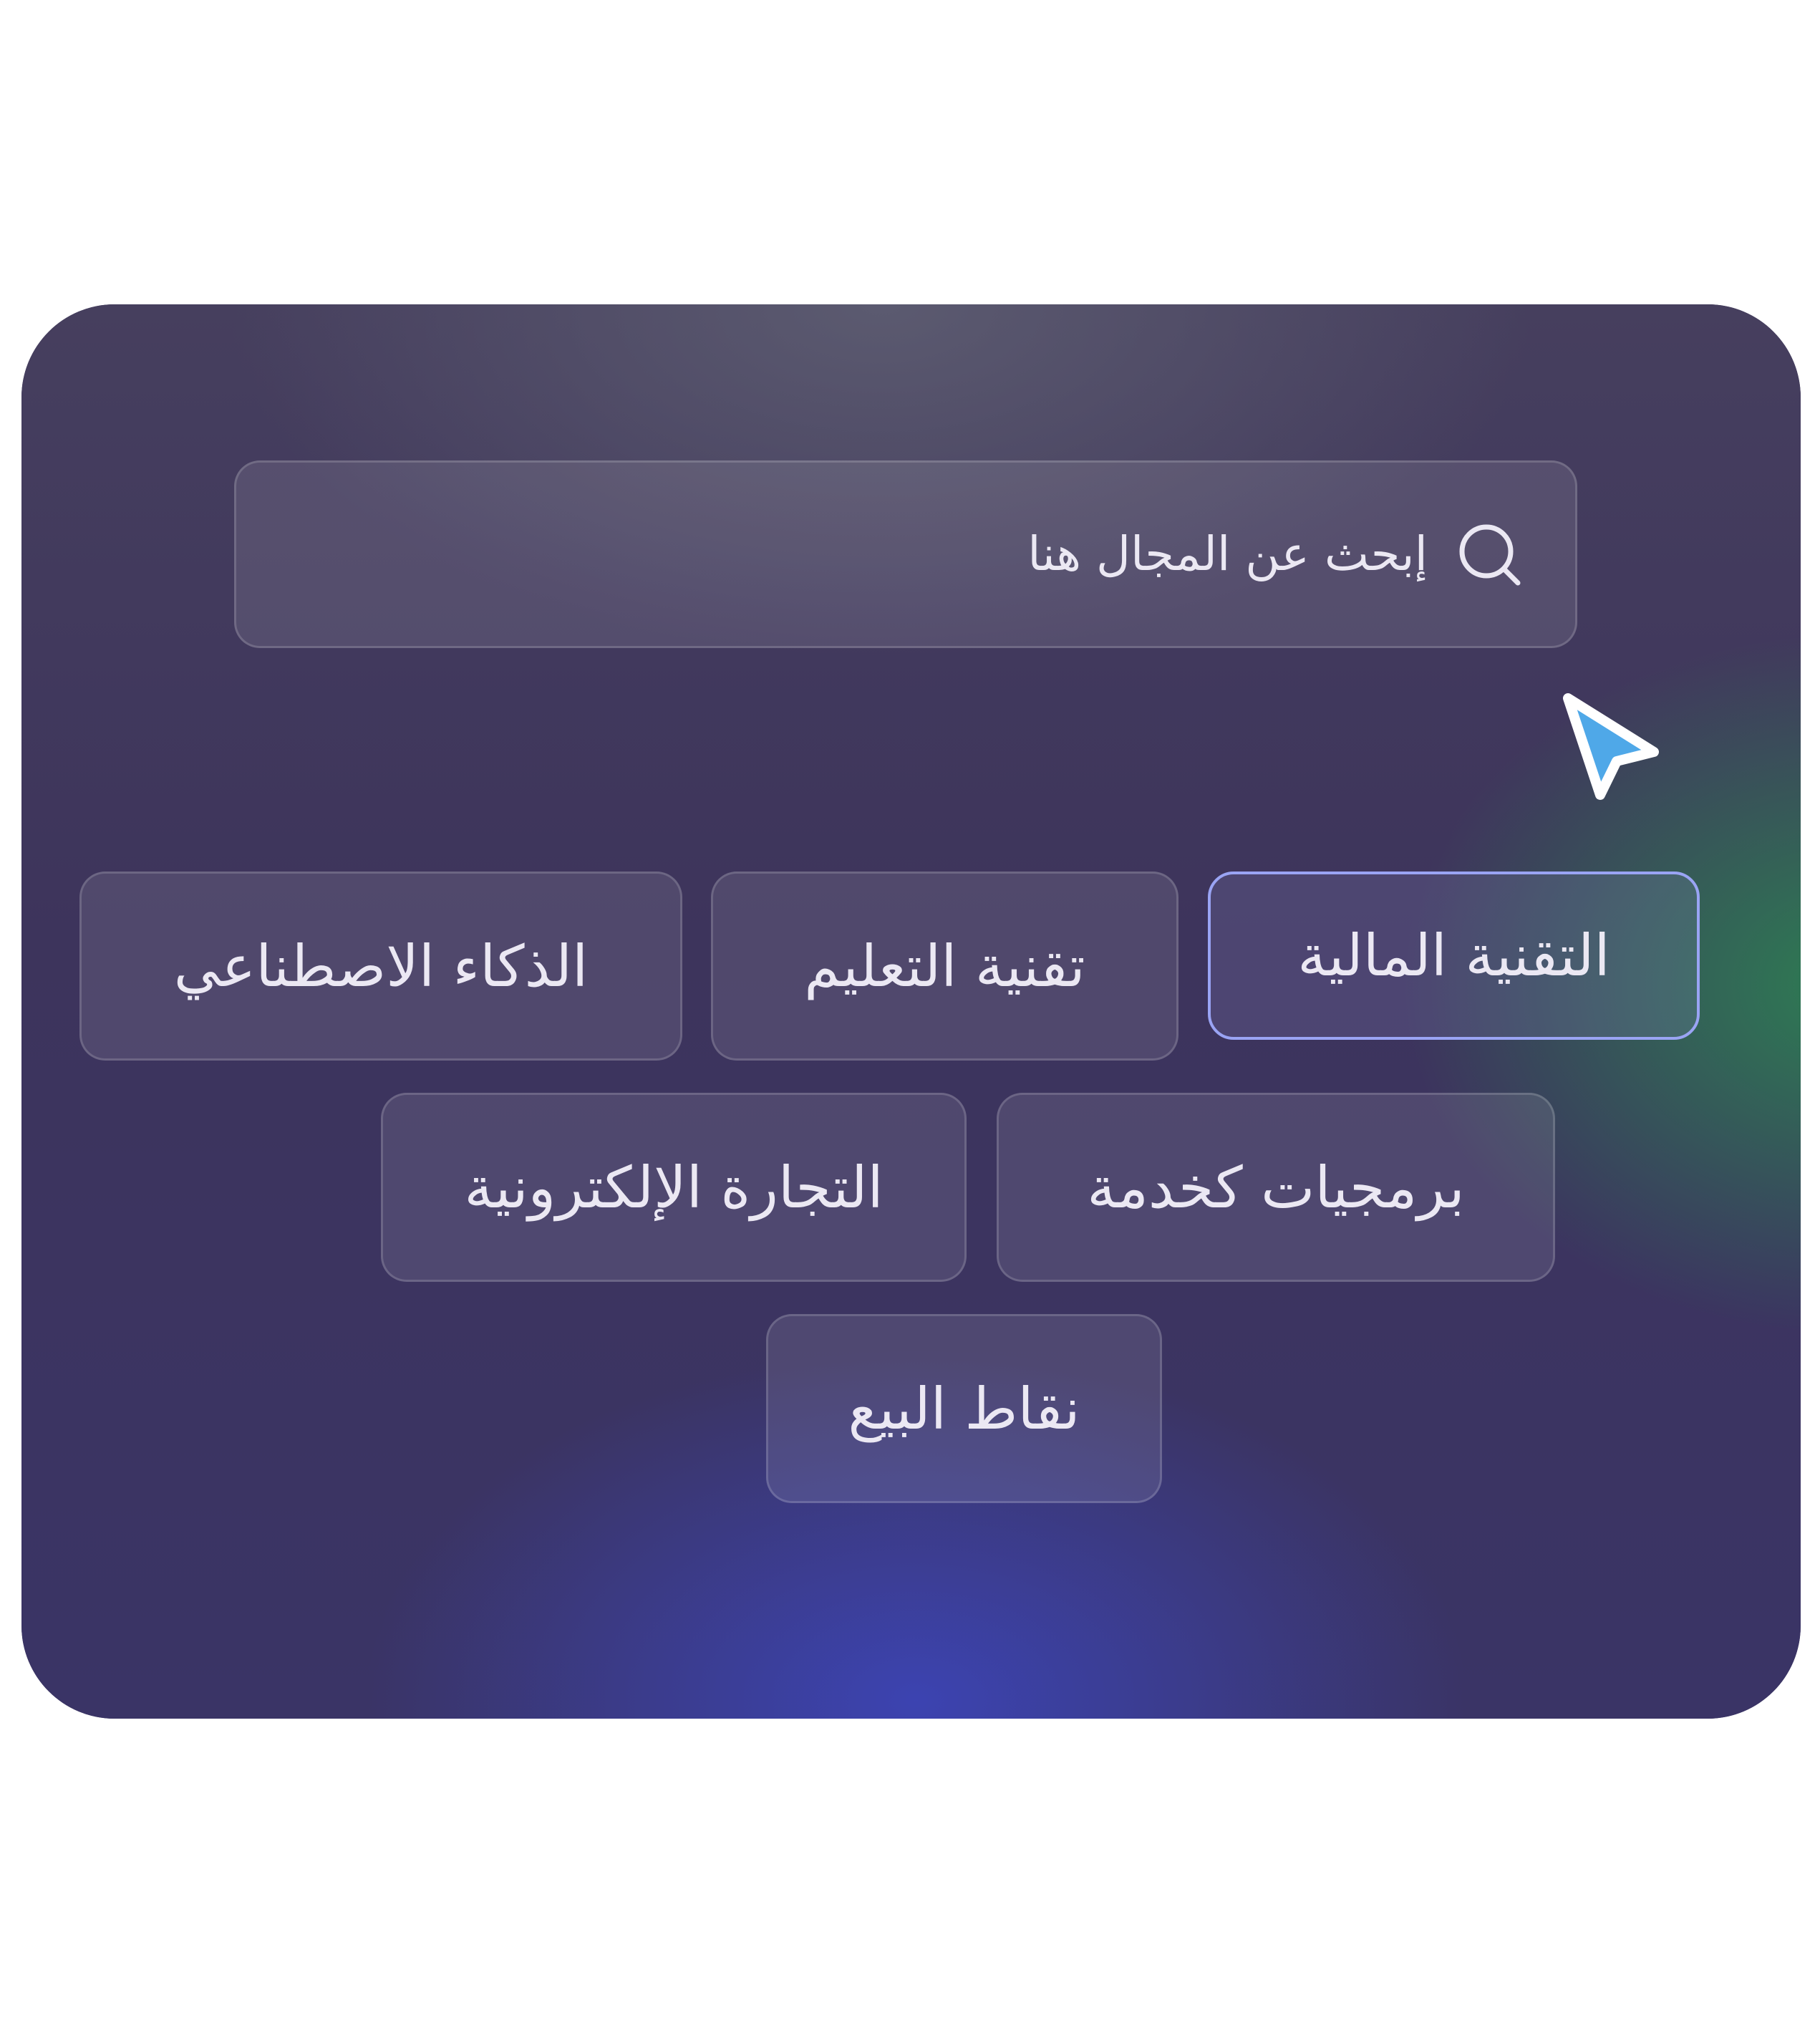  What do you see at coordinates (1490, 555) in the screenshot?
I see `search-icon` at bounding box center [1490, 555].